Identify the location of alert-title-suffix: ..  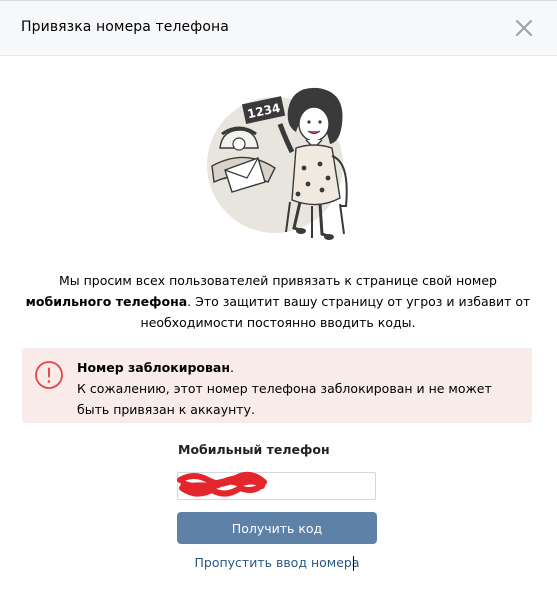
(231, 367).